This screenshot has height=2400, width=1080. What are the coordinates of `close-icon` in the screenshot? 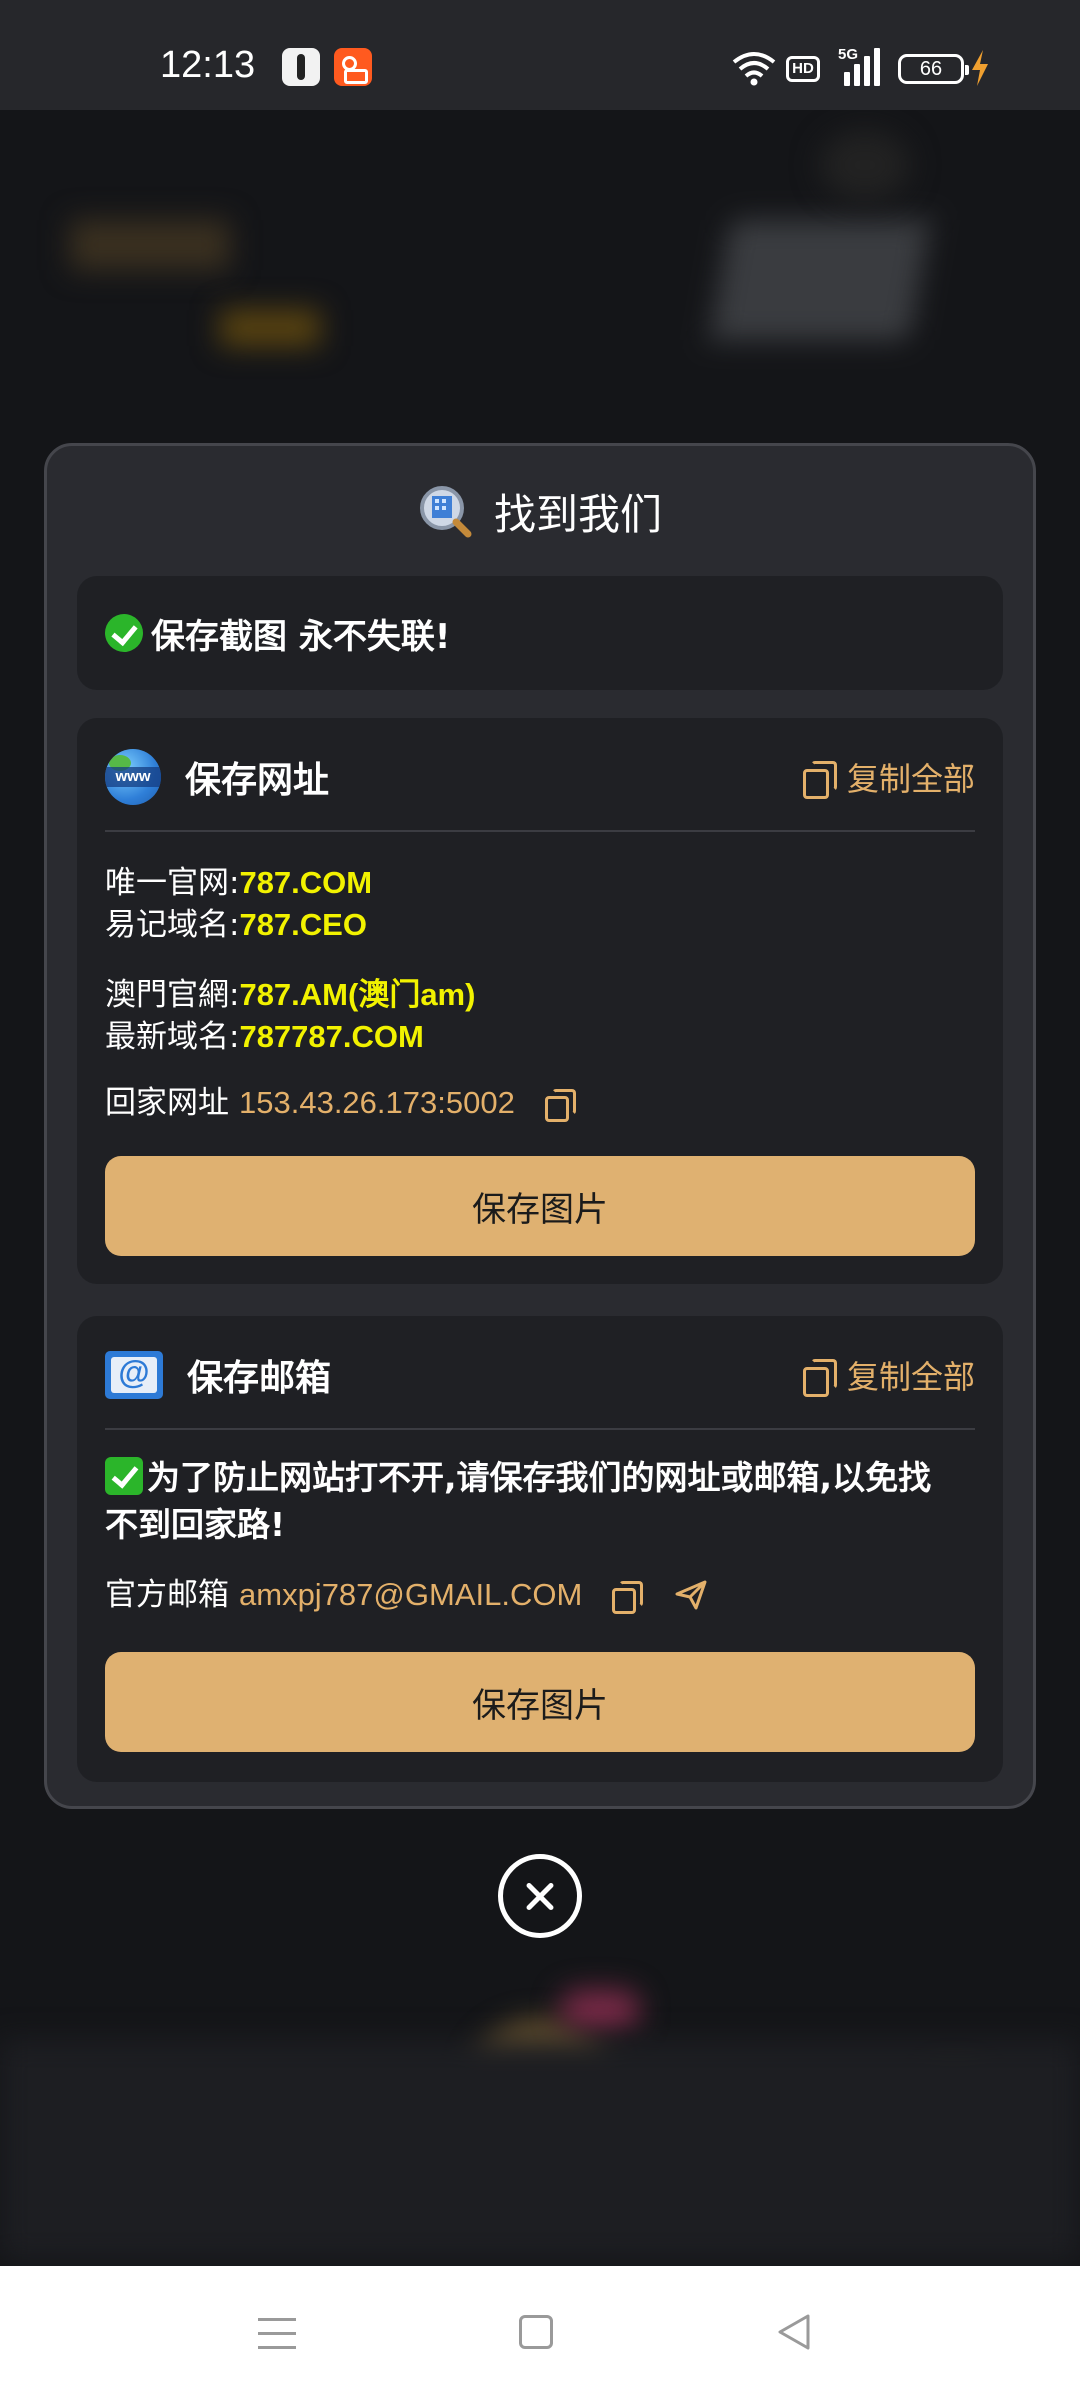 It's located at (540, 1896).